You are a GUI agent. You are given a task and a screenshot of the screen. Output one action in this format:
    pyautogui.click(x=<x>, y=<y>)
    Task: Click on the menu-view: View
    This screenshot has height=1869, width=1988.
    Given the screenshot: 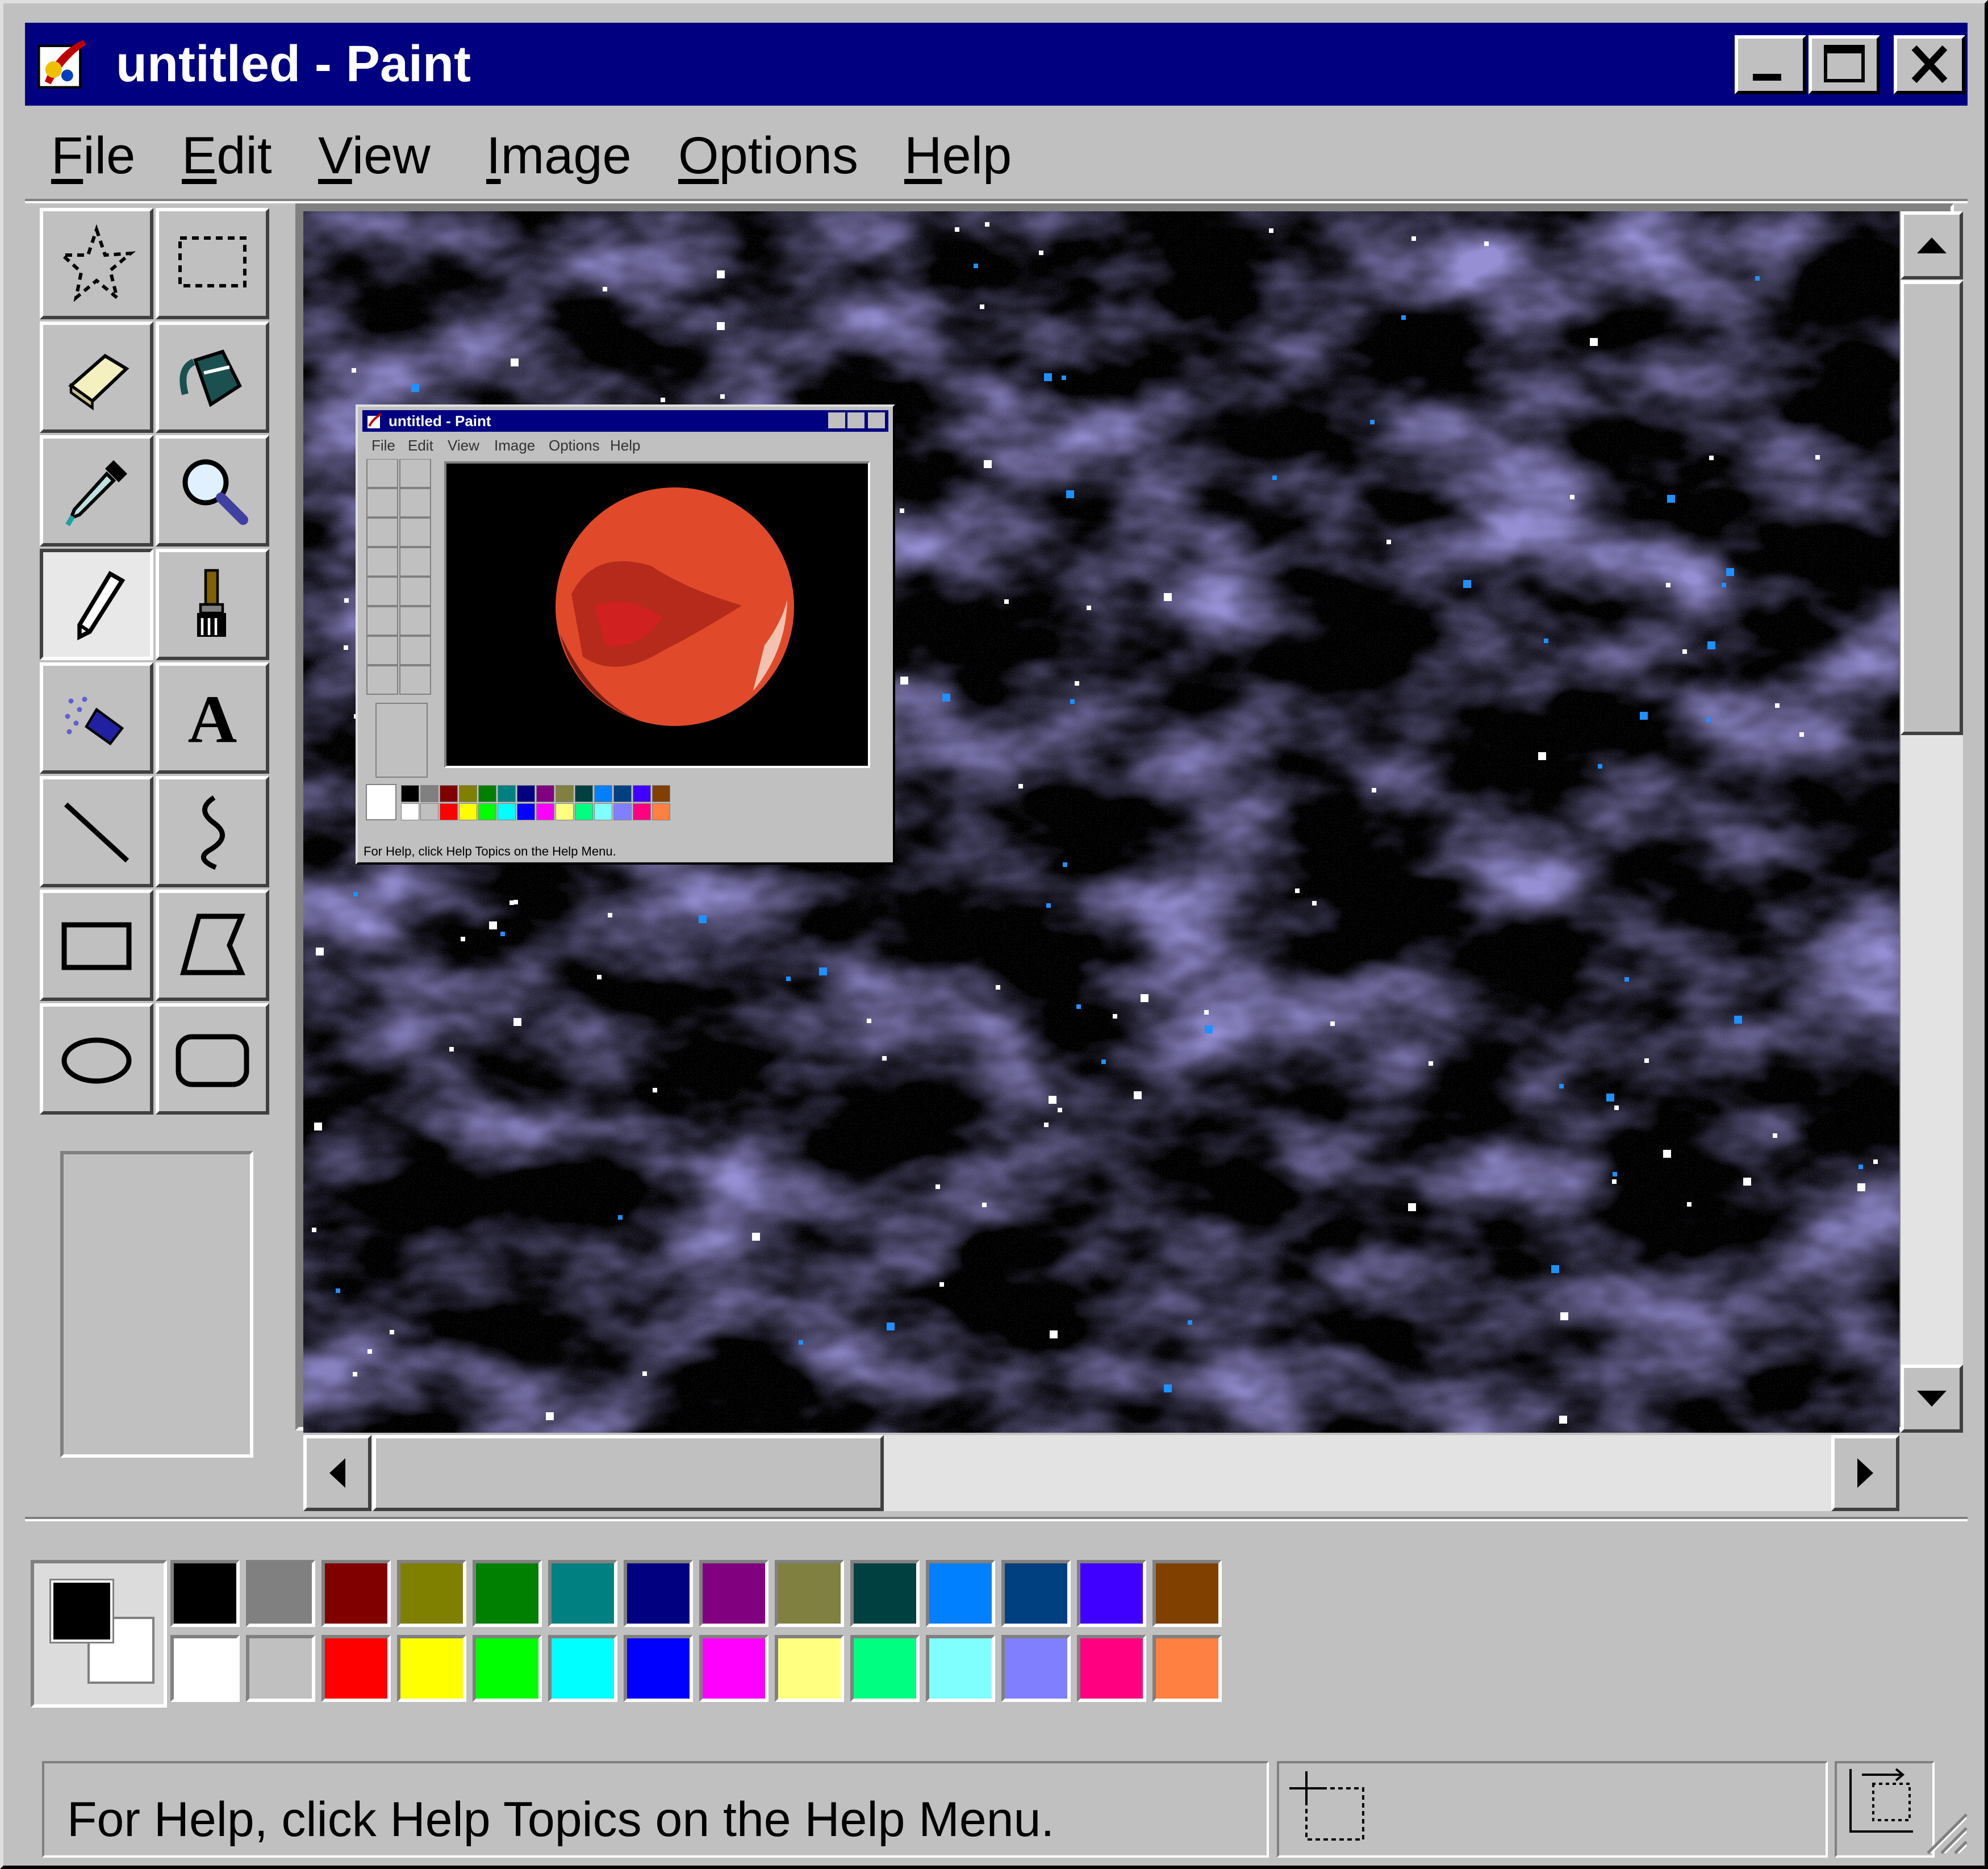 What is the action you would take?
    pyautogui.click(x=374, y=156)
    